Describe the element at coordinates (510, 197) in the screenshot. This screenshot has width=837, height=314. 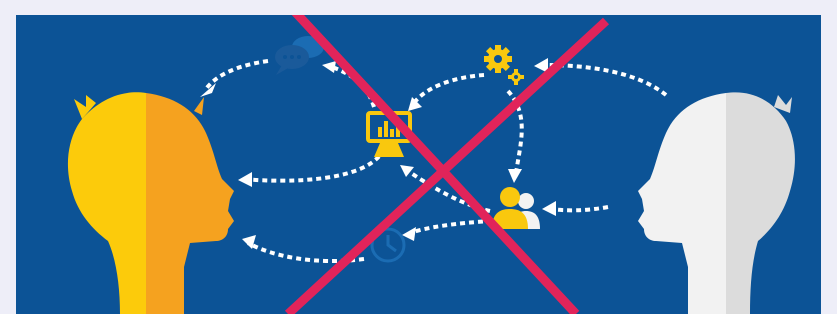
I see `front-person-head` at that location.